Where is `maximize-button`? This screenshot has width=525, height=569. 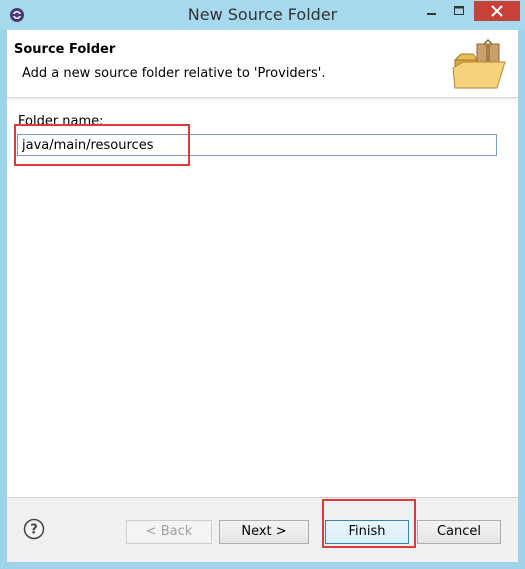 maximize-button is located at coordinates (459, 11).